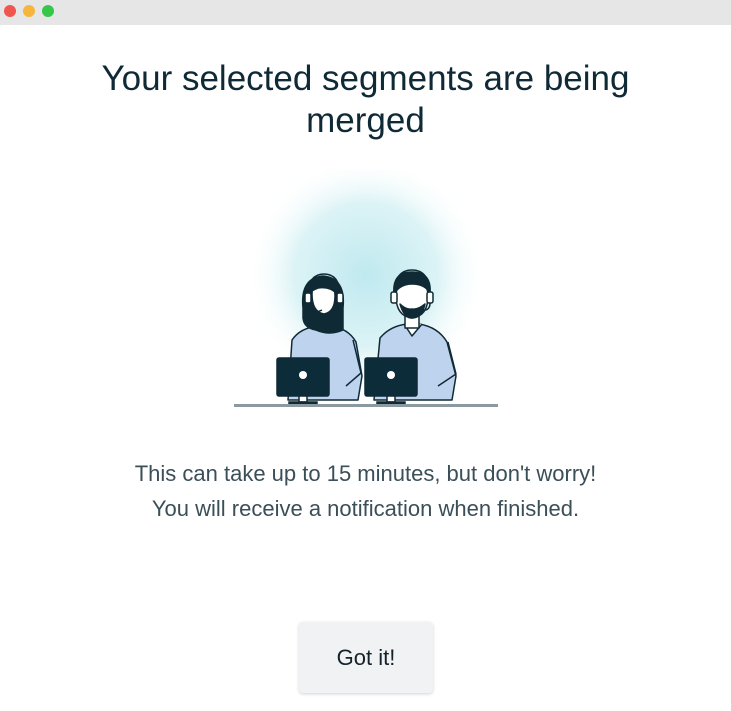 Image resolution: width=731 pixels, height=711 pixels. I want to click on close-window-button, so click(10, 11).